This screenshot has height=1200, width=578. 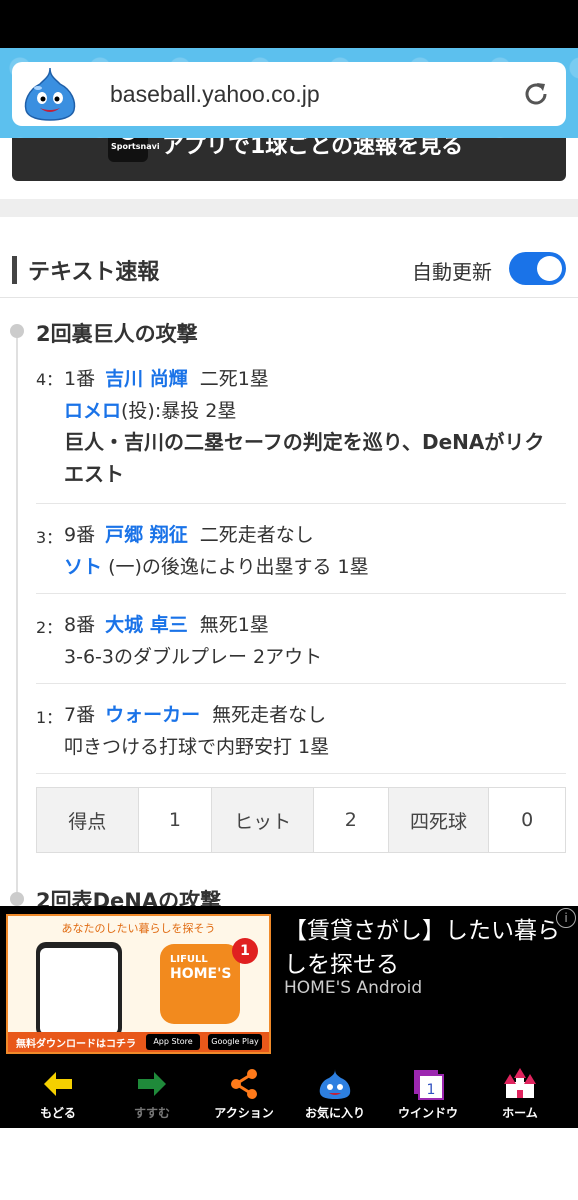 What do you see at coordinates (134, 150) in the screenshot?
I see `sportsnavi-app-icon: Sportsnavi` at bounding box center [134, 150].